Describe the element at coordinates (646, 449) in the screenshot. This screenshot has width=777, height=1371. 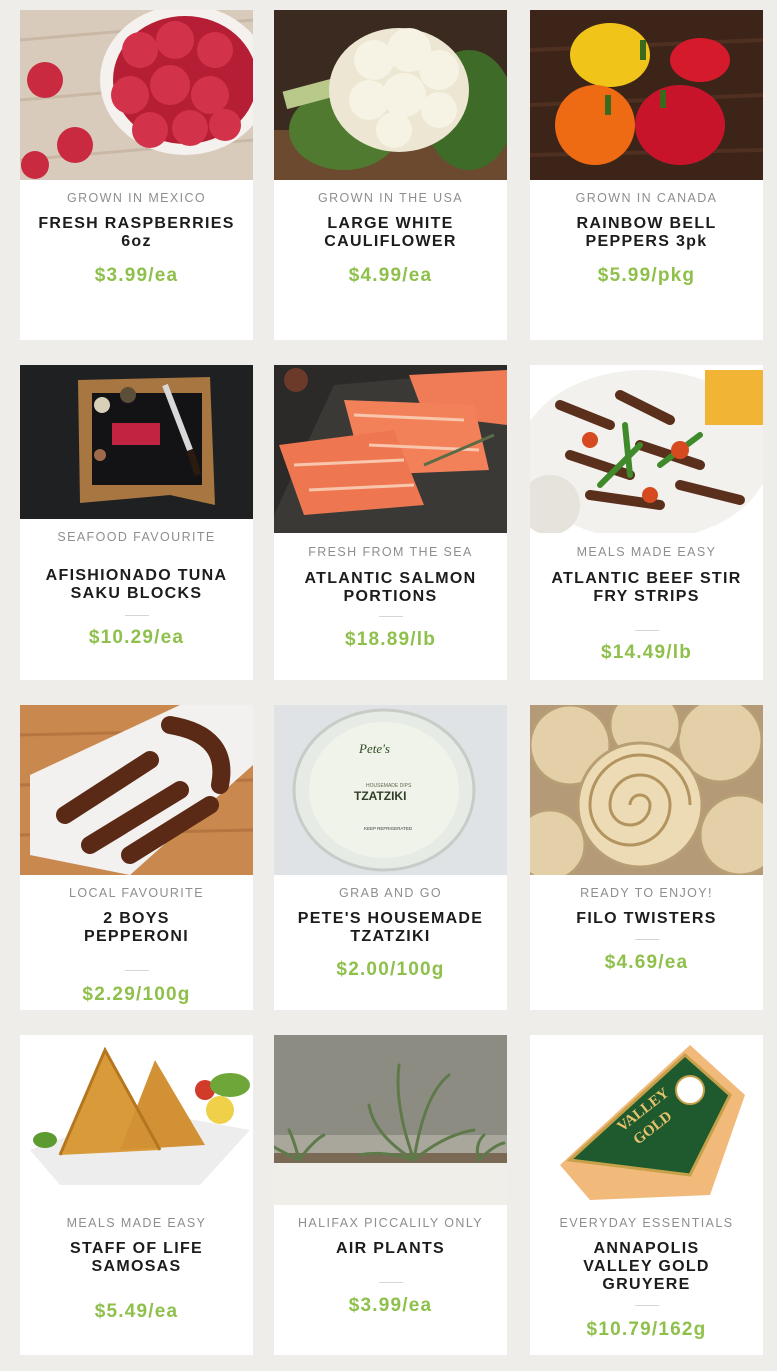
I see `stir-fry-photo` at that location.